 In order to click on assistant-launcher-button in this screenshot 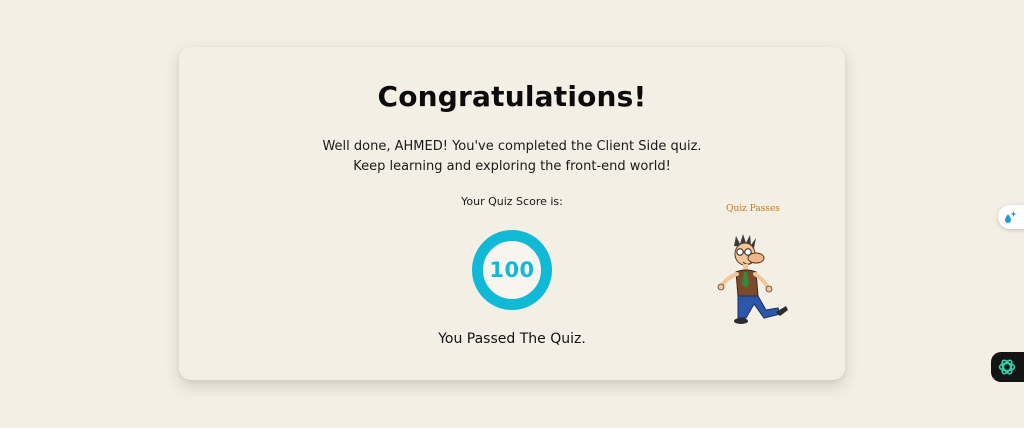, I will do `click(1007, 367)`.